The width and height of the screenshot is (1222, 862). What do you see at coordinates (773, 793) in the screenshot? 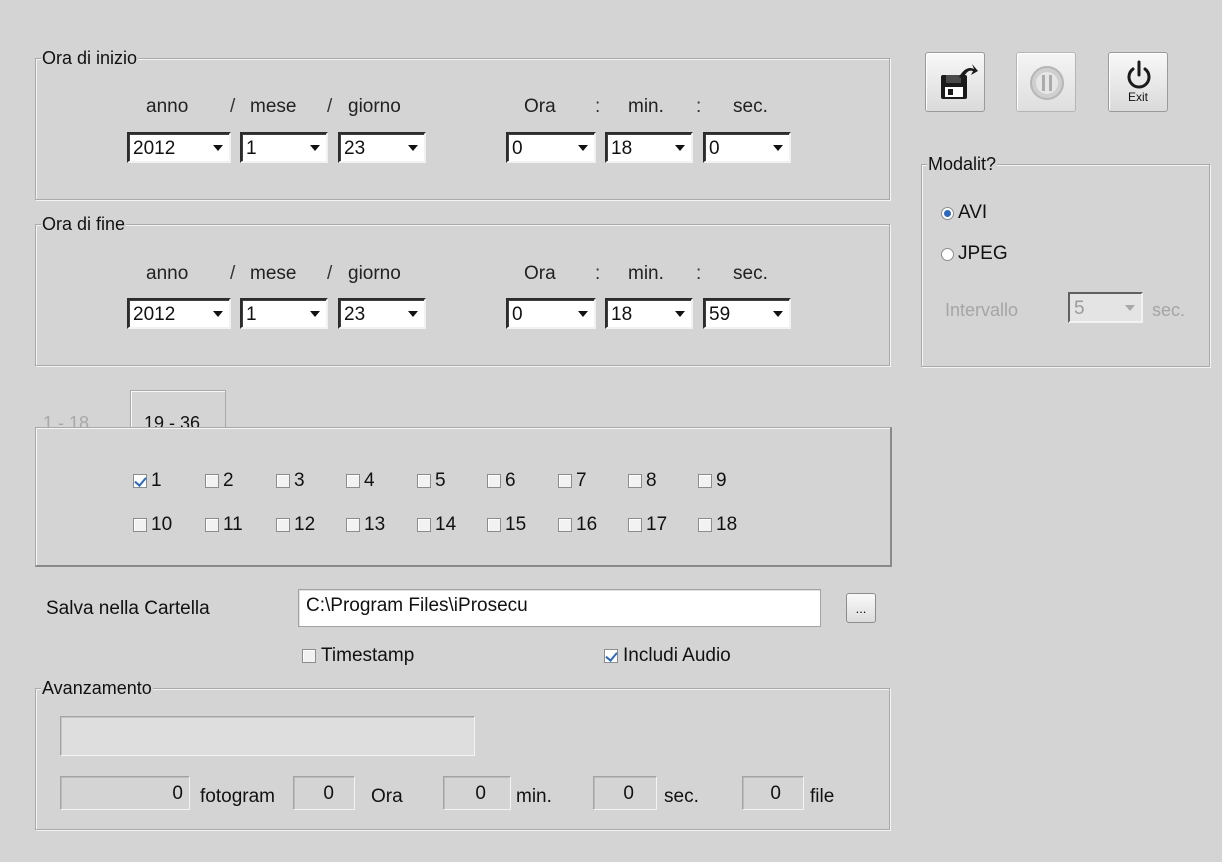
I see `files-readout: 0` at bounding box center [773, 793].